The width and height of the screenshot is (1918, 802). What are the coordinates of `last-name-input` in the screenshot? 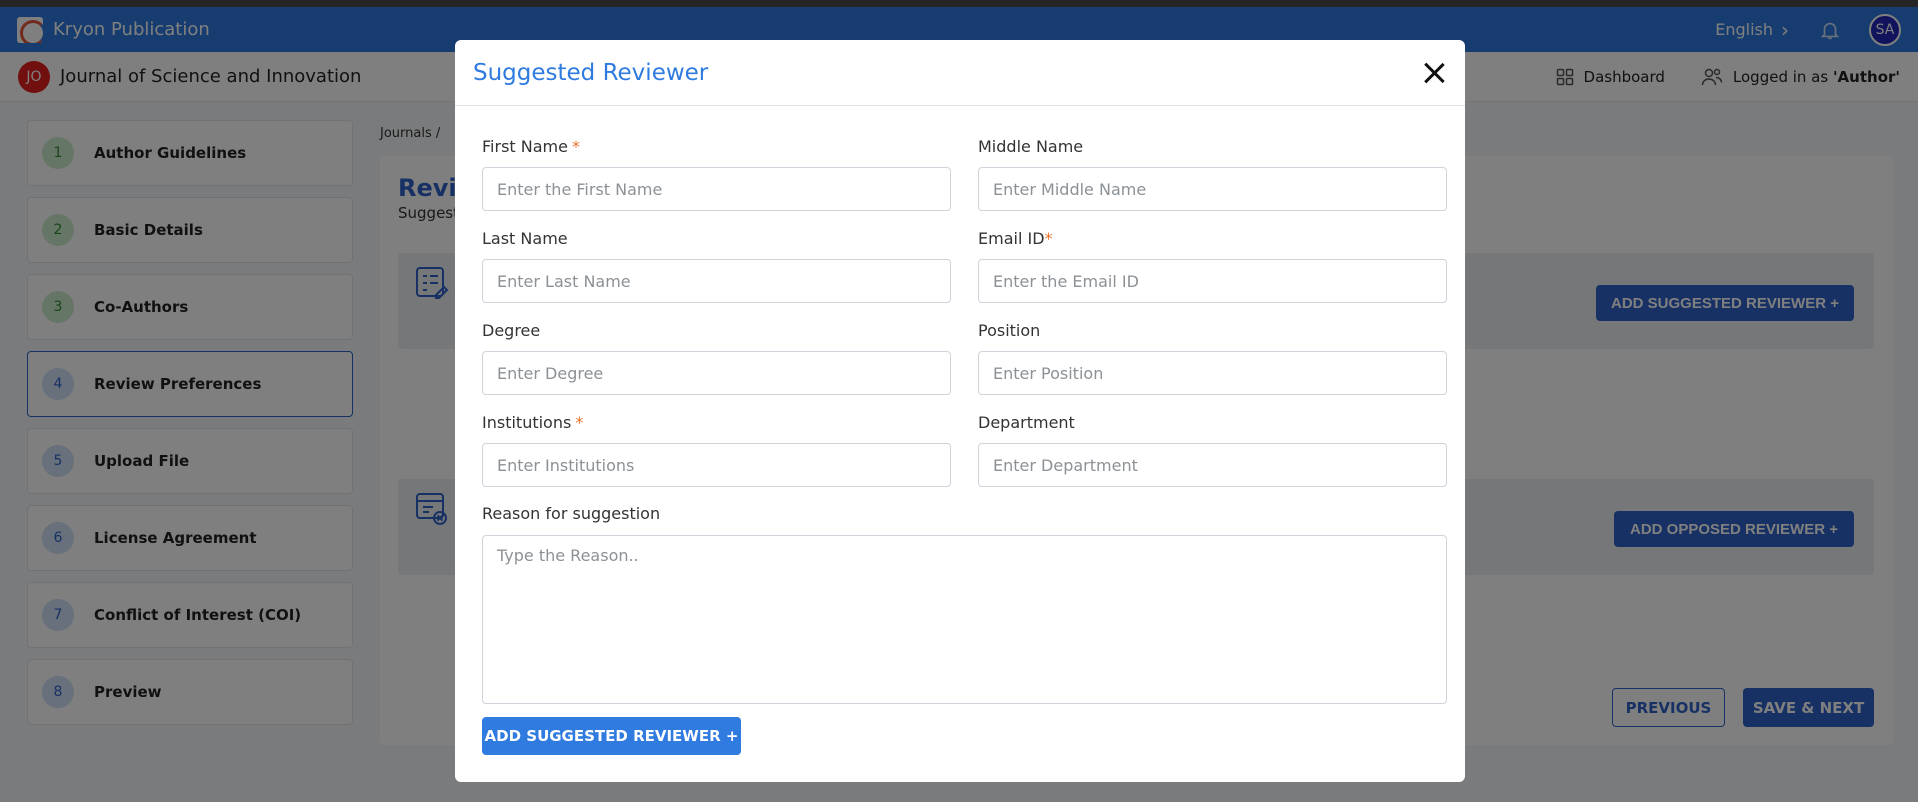 It's located at (716, 281).